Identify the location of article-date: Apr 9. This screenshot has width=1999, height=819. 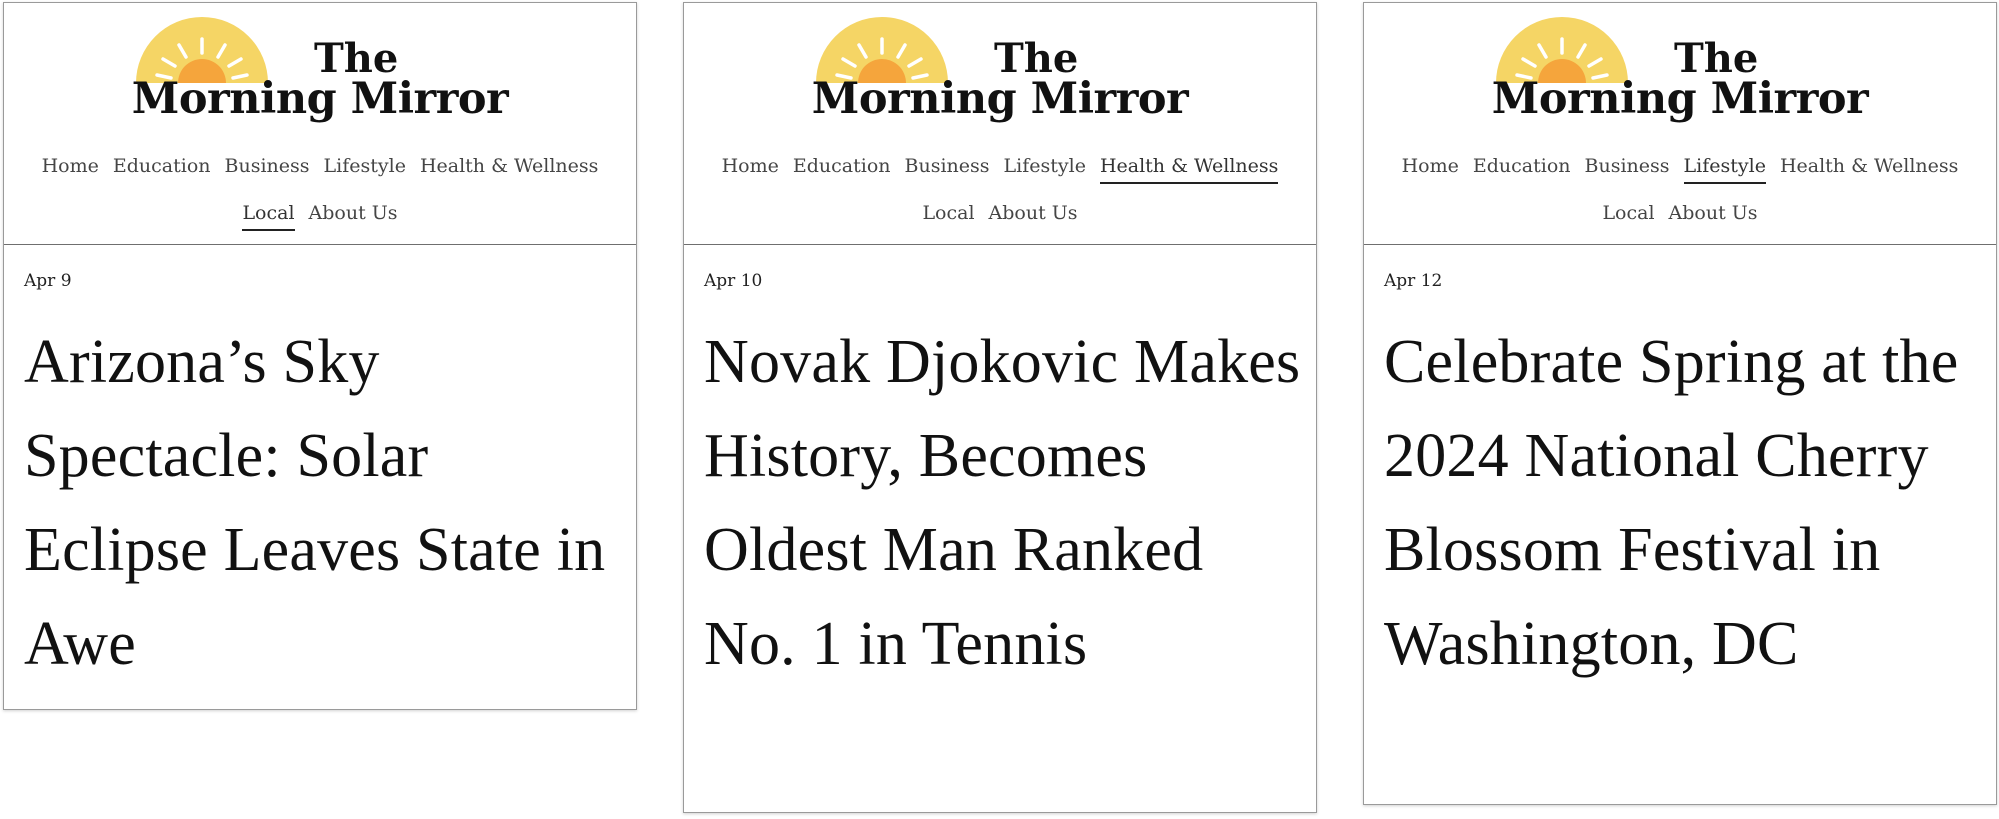
(48, 281).